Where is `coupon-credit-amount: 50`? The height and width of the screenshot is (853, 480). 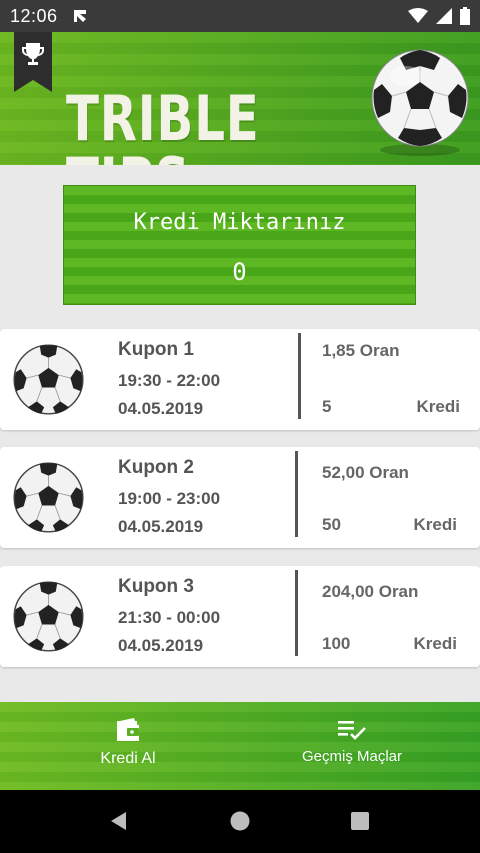
coupon-credit-amount: 50 is located at coordinates (331, 524).